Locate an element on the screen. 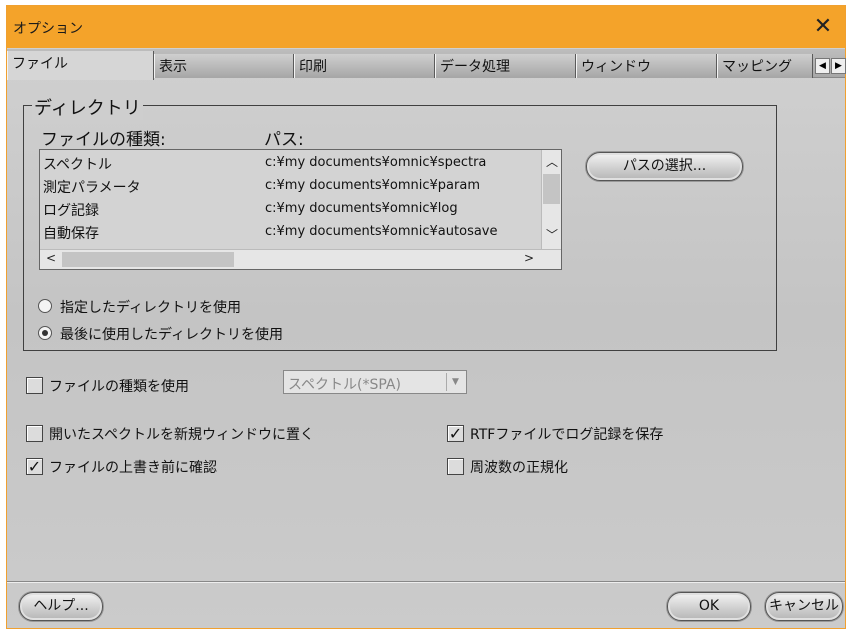 The width and height of the screenshot is (850, 634). chevron-up-icon: ︿ is located at coordinates (552, 161).